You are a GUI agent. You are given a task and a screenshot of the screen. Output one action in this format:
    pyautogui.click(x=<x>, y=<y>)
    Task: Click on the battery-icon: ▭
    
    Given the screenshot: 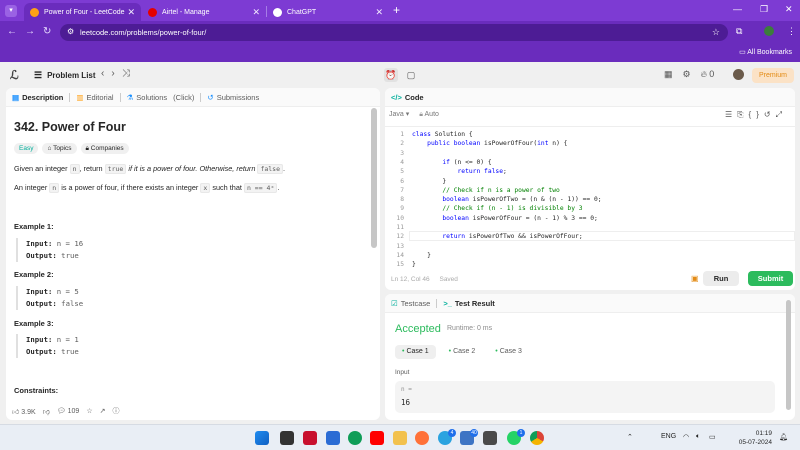 What is the action you would take?
    pyautogui.click(x=712, y=437)
    